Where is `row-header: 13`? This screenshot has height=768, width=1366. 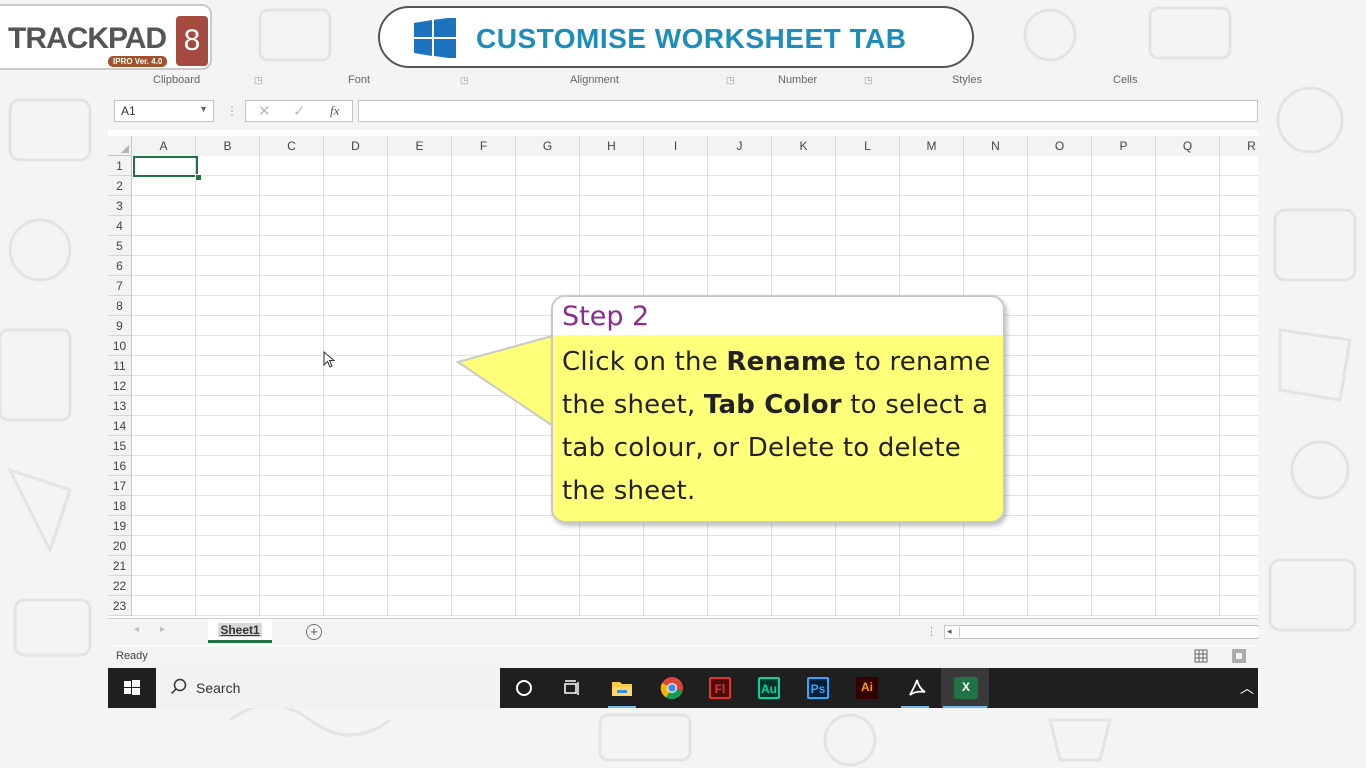 row-header: 13 is located at coordinates (119, 406).